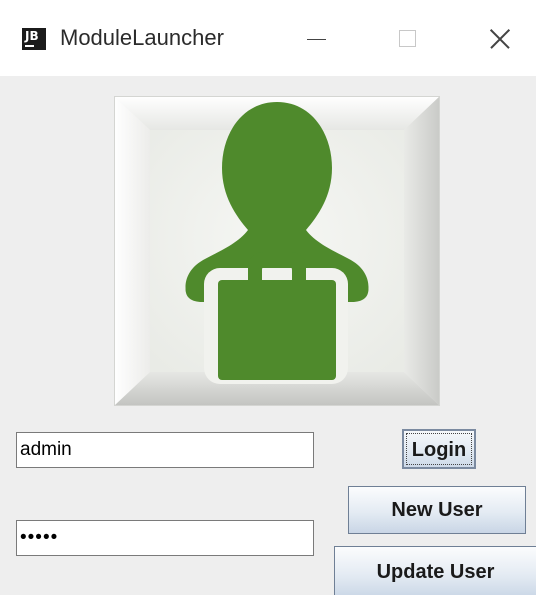 This screenshot has width=536, height=595. Describe the element at coordinates (268, 38) in the screenshot. I see `title-bar: JB ModuleLauncher` at that location.